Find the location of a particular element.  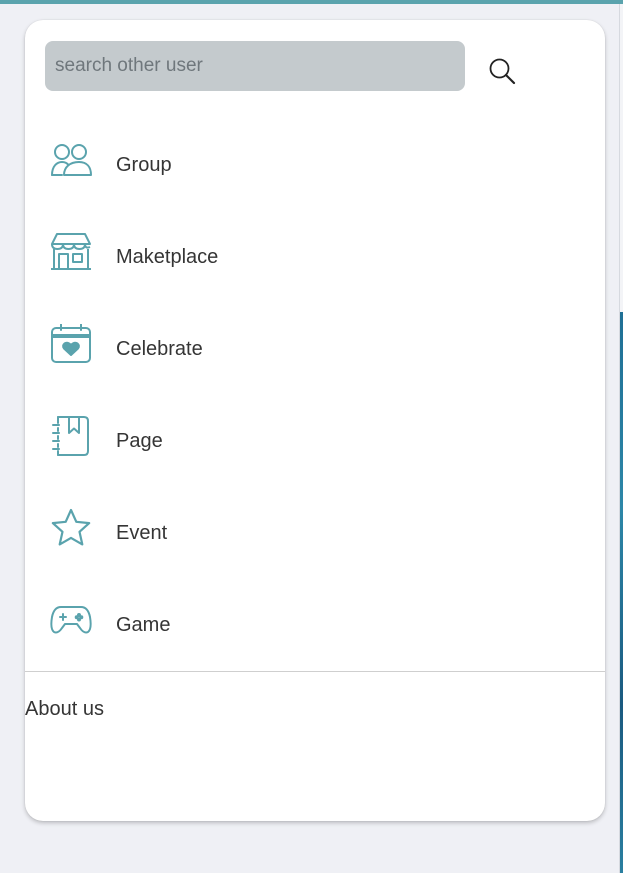

menu-item-label: Page is located at coordinates (139, 441).